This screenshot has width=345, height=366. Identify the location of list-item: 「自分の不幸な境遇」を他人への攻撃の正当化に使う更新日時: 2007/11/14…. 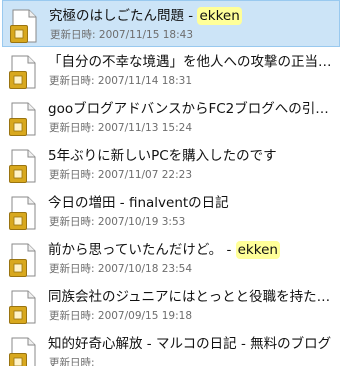
(171, 70).